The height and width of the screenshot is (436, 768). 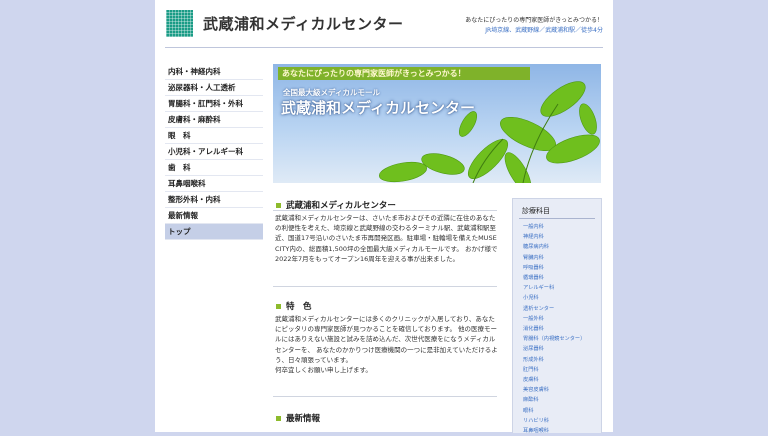 What do you see at coordinates (179, 23) in the screenshot?
I see `site-logo-icon` at bounding box center [179, 23].